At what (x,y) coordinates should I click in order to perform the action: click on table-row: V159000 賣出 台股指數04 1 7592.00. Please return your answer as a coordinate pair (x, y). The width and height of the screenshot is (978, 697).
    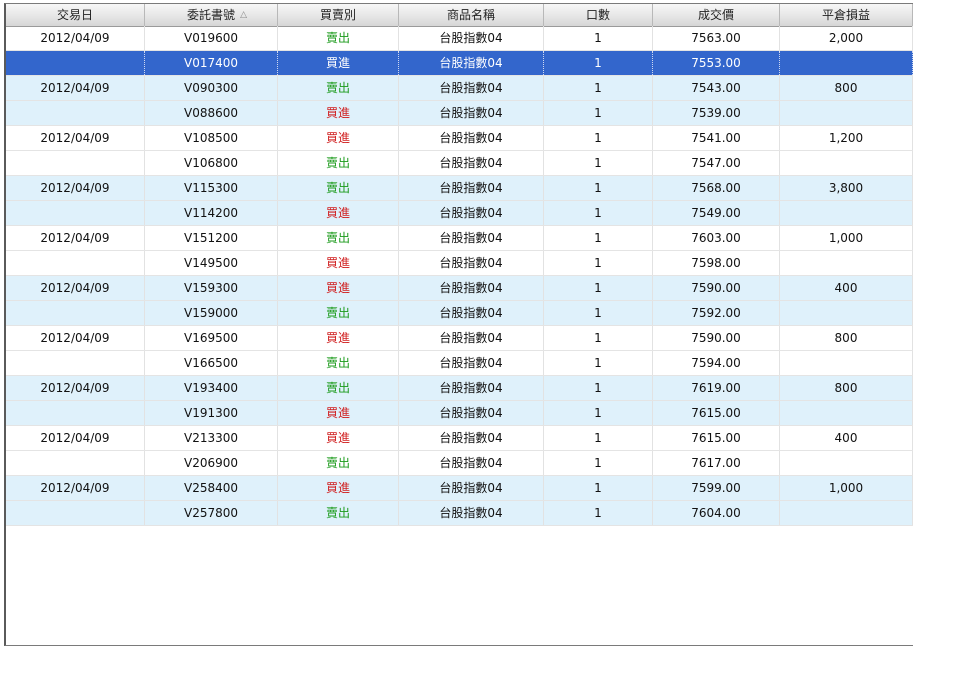
    Looking at the image, I should click on (459, 313).